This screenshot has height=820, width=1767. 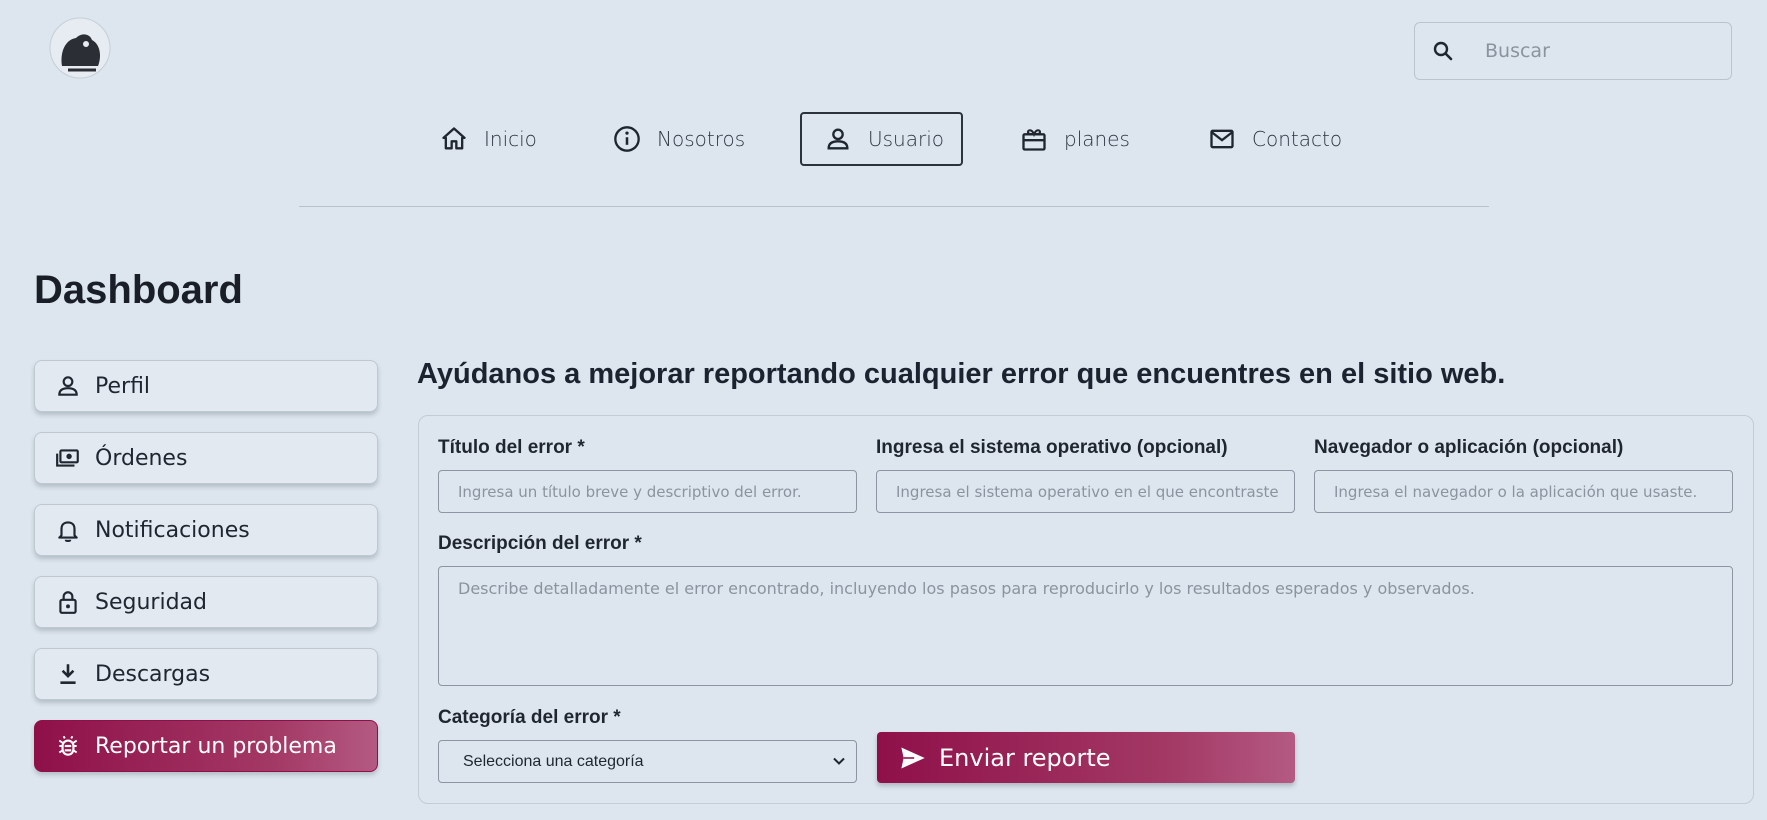 What do you see at coordinates (1585, 51) in the screenshot?
I see `search-input` at bounding box center [1585, 51].